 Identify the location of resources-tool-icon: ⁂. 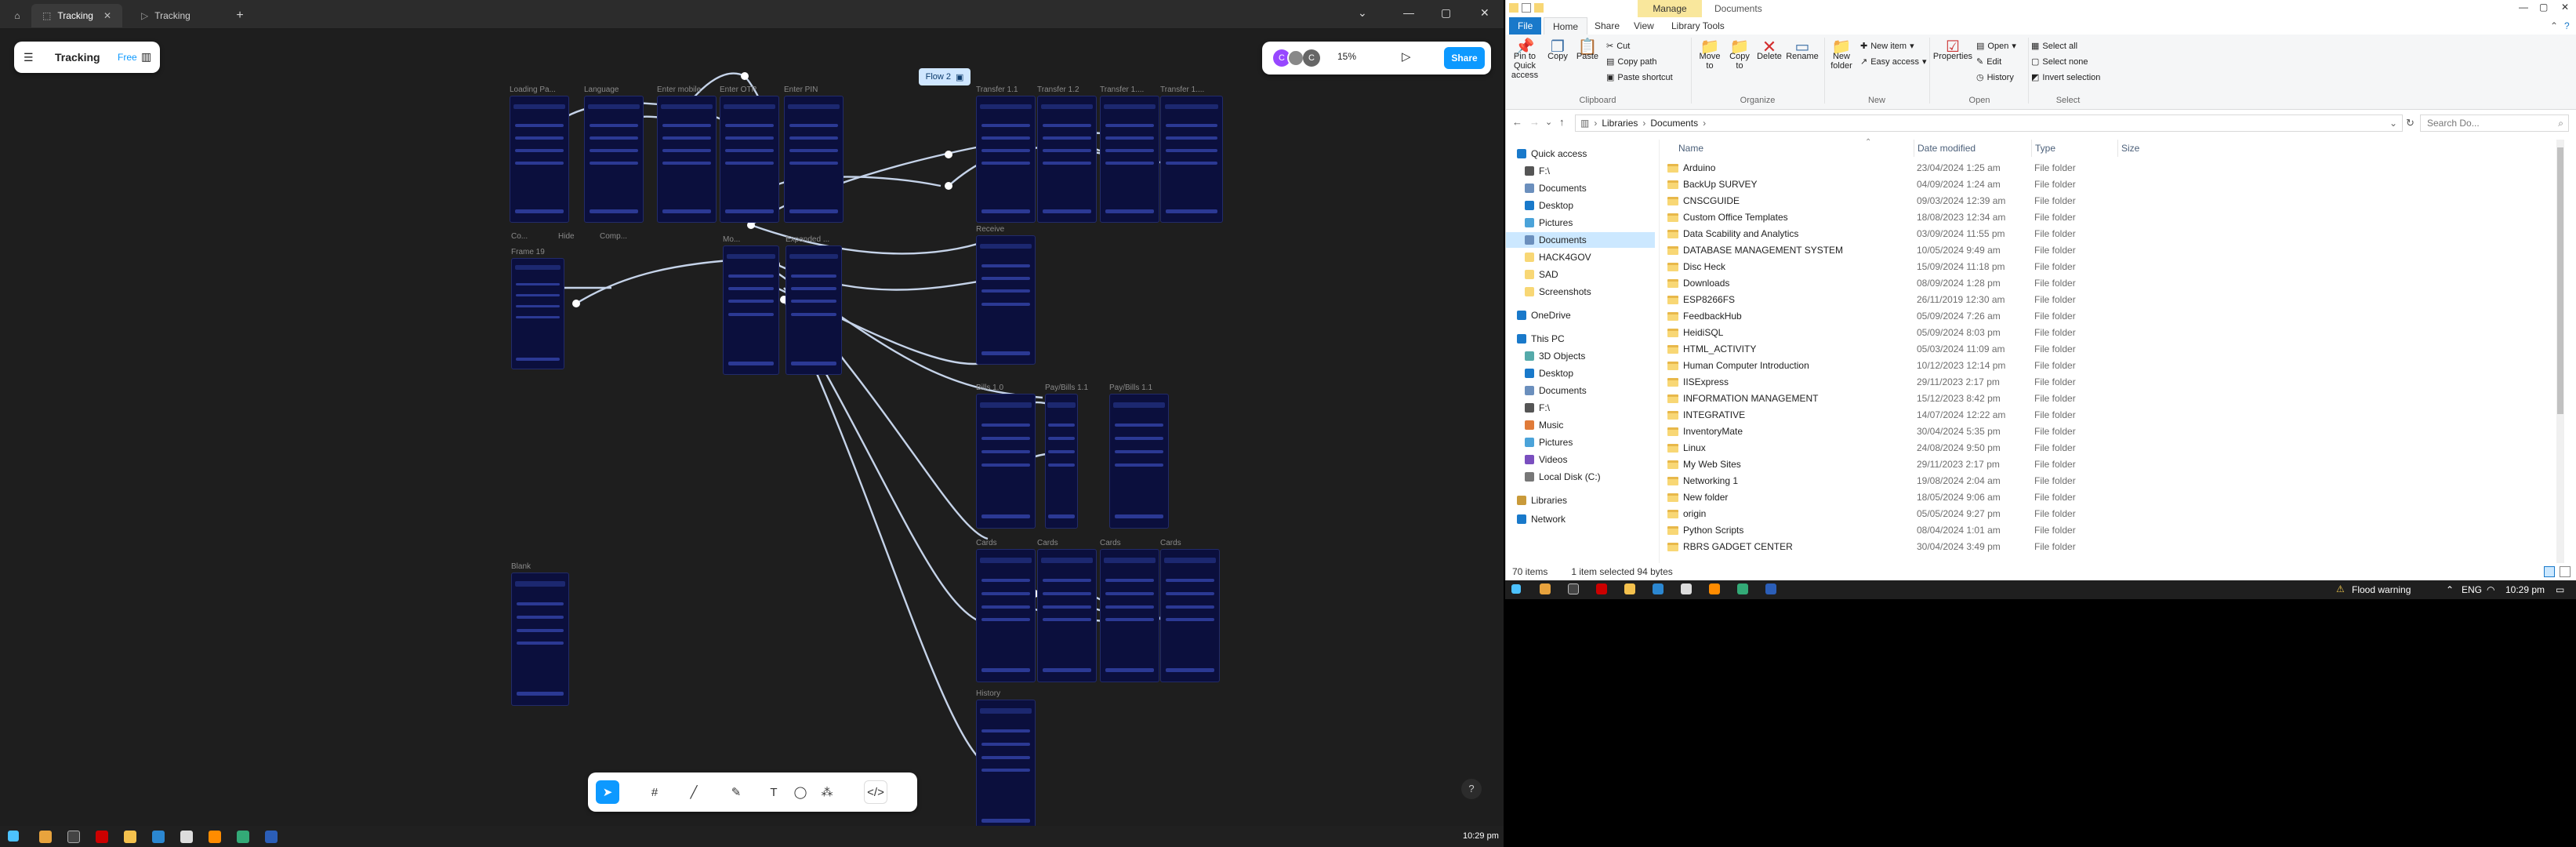
(827, 792).